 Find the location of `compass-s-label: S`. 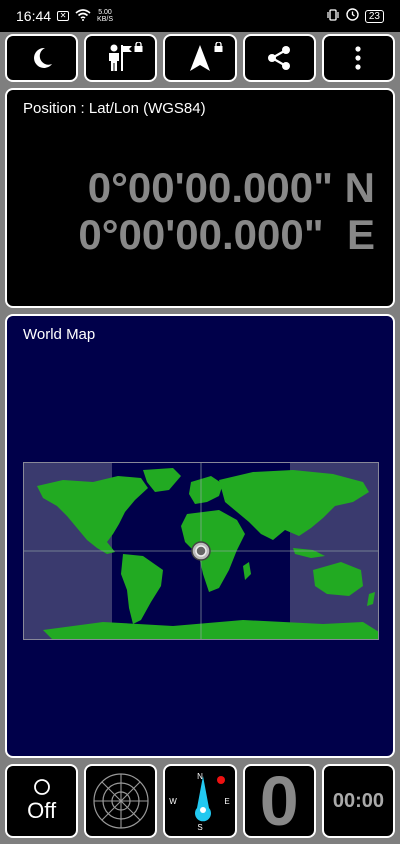

compass-s-label: S is located at coordinates (199, 827).